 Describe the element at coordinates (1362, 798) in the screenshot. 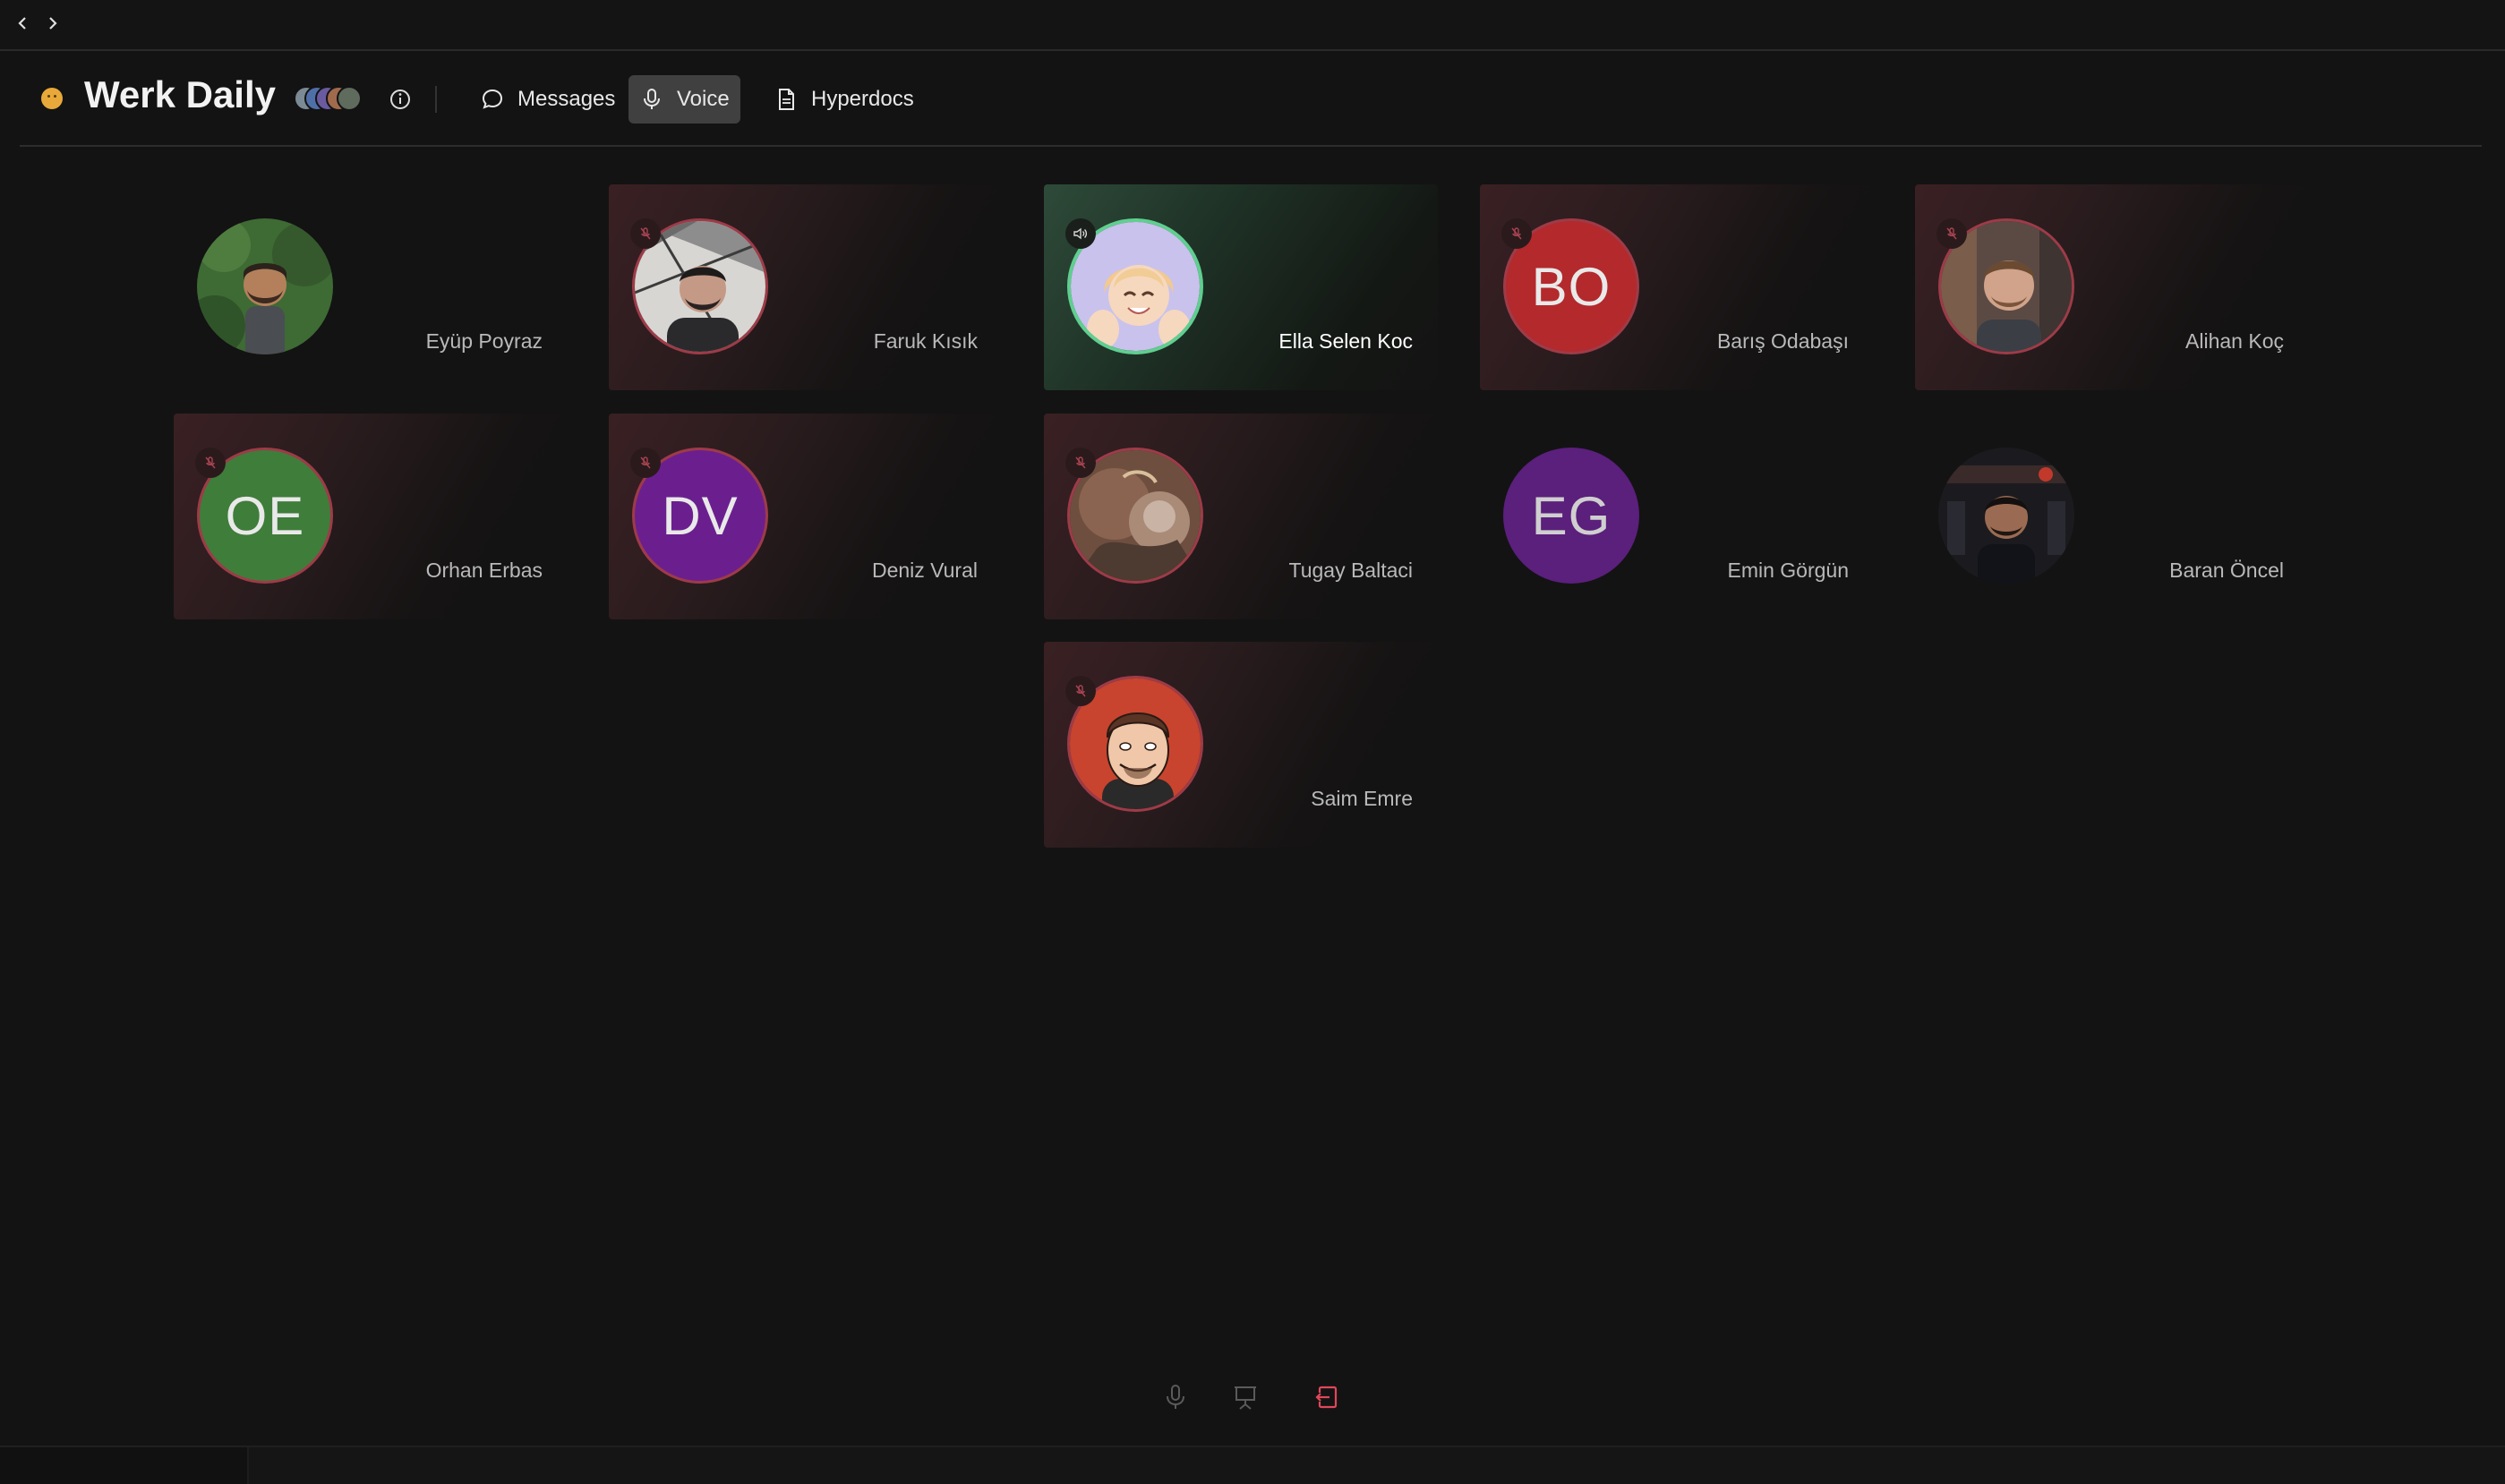

I see `participant-name: Saim Emre` at that location.